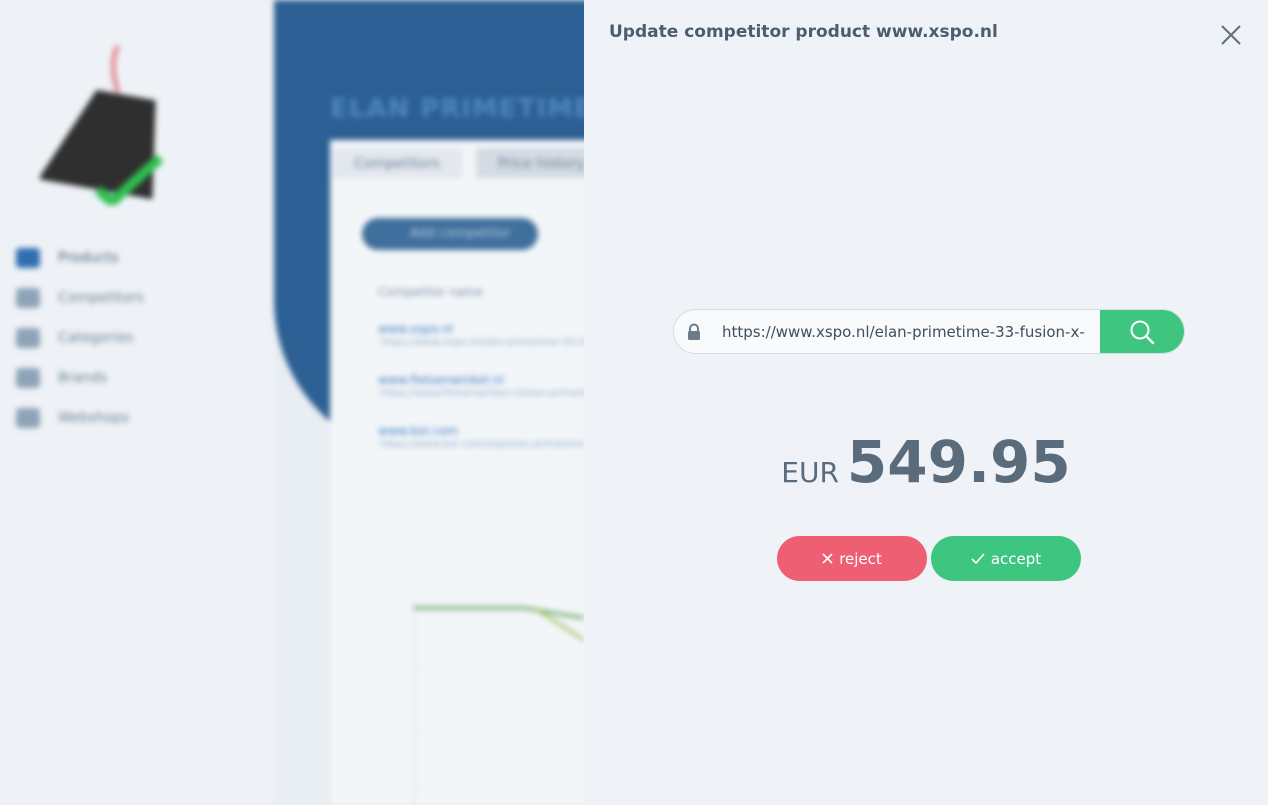  I want to click on webshops-icon, so click(28, 418).